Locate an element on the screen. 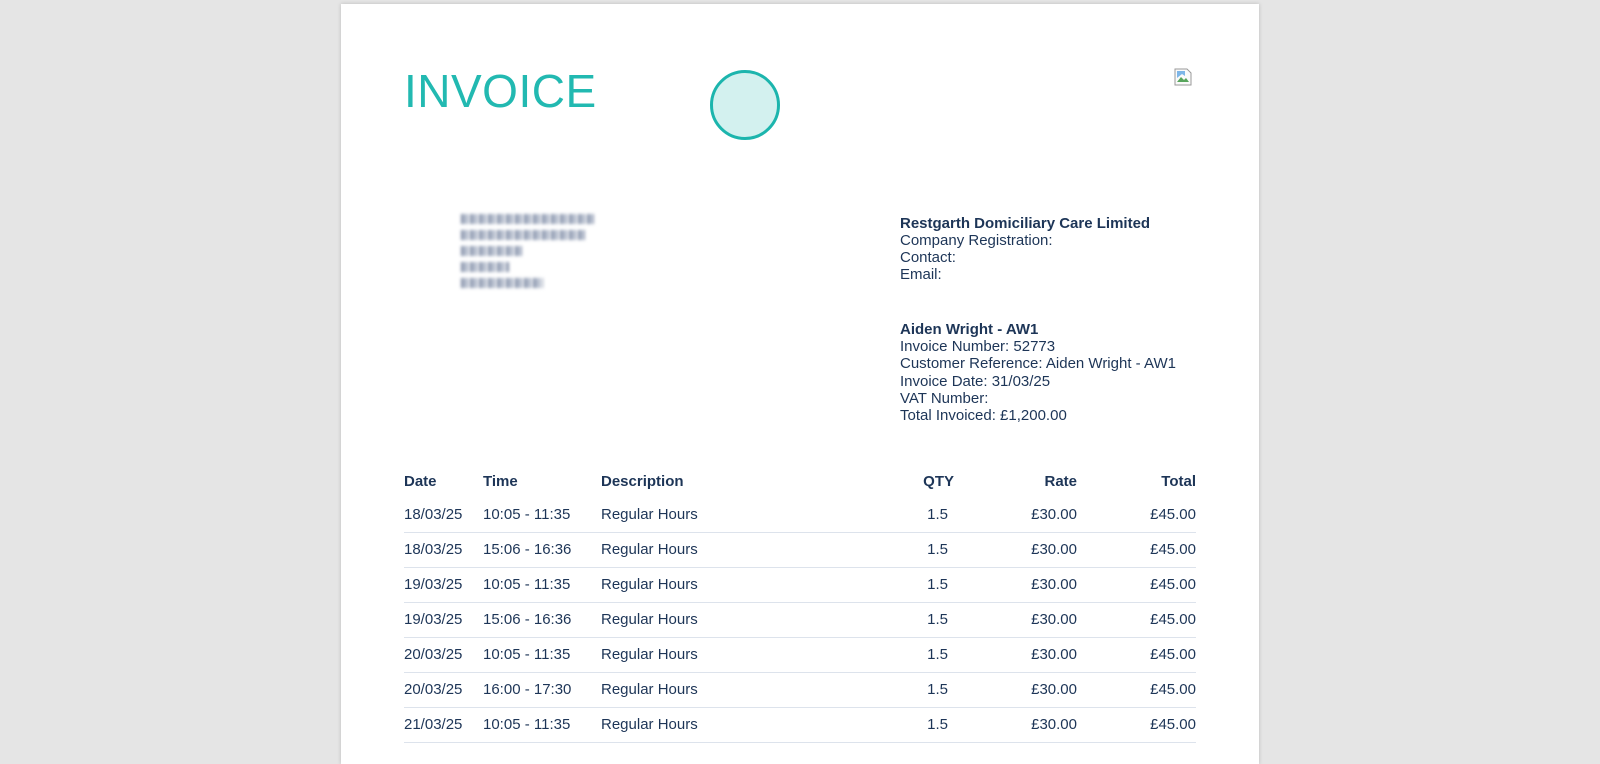 This screenshot has width=1600, height=764. invoice-number: Invoice Number: 52773 is located at coordinates (978, 347).